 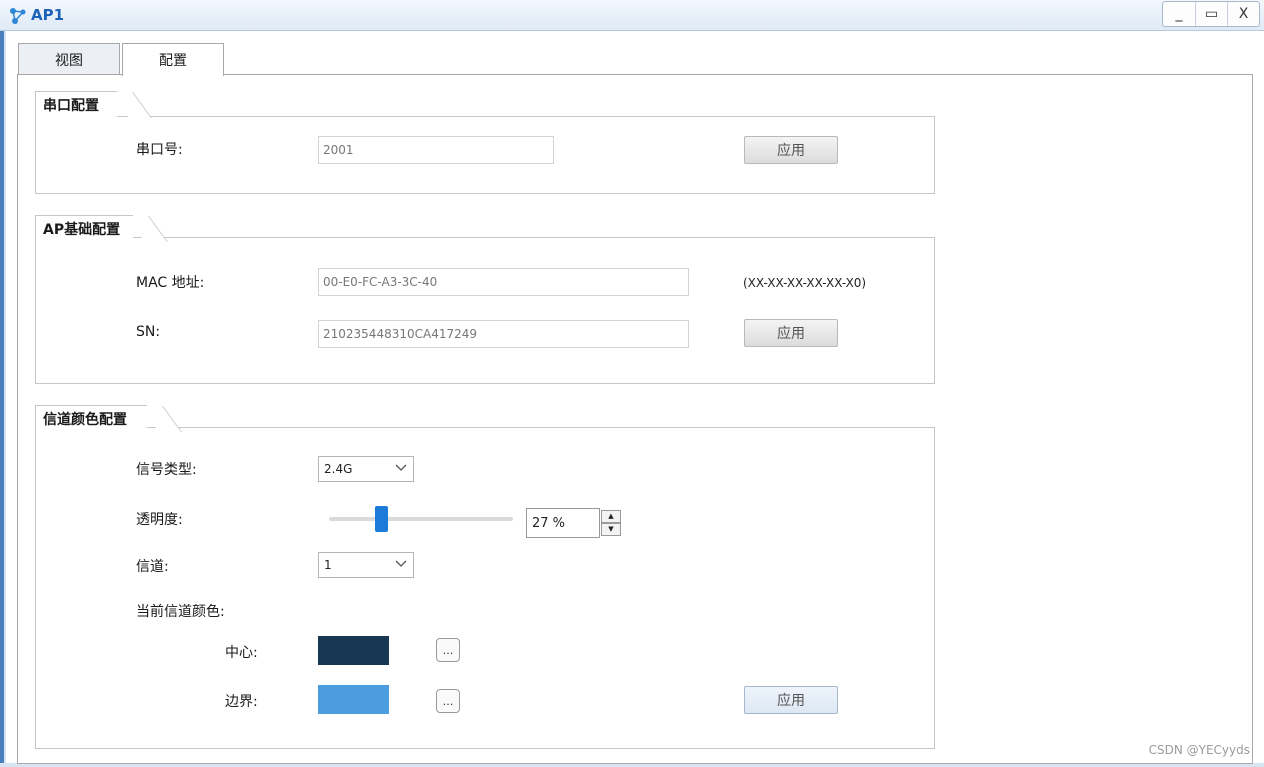 What do you see at coordinates (180, 612) in the screenshot?
I see `current-channel-color-label: 当前信道颜色:` at bounding box center [180, 612].